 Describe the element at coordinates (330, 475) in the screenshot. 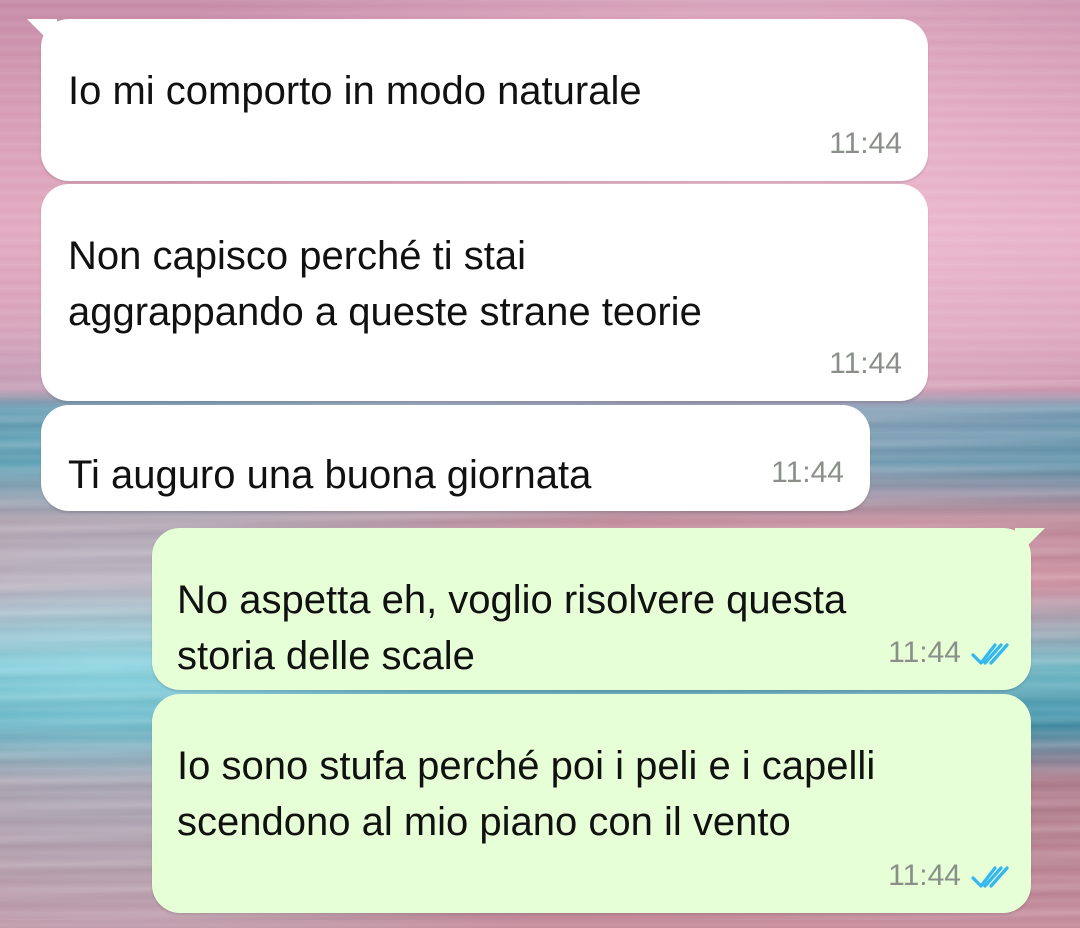

I see `message-text: Ti auguro una buona giornata` at that location.